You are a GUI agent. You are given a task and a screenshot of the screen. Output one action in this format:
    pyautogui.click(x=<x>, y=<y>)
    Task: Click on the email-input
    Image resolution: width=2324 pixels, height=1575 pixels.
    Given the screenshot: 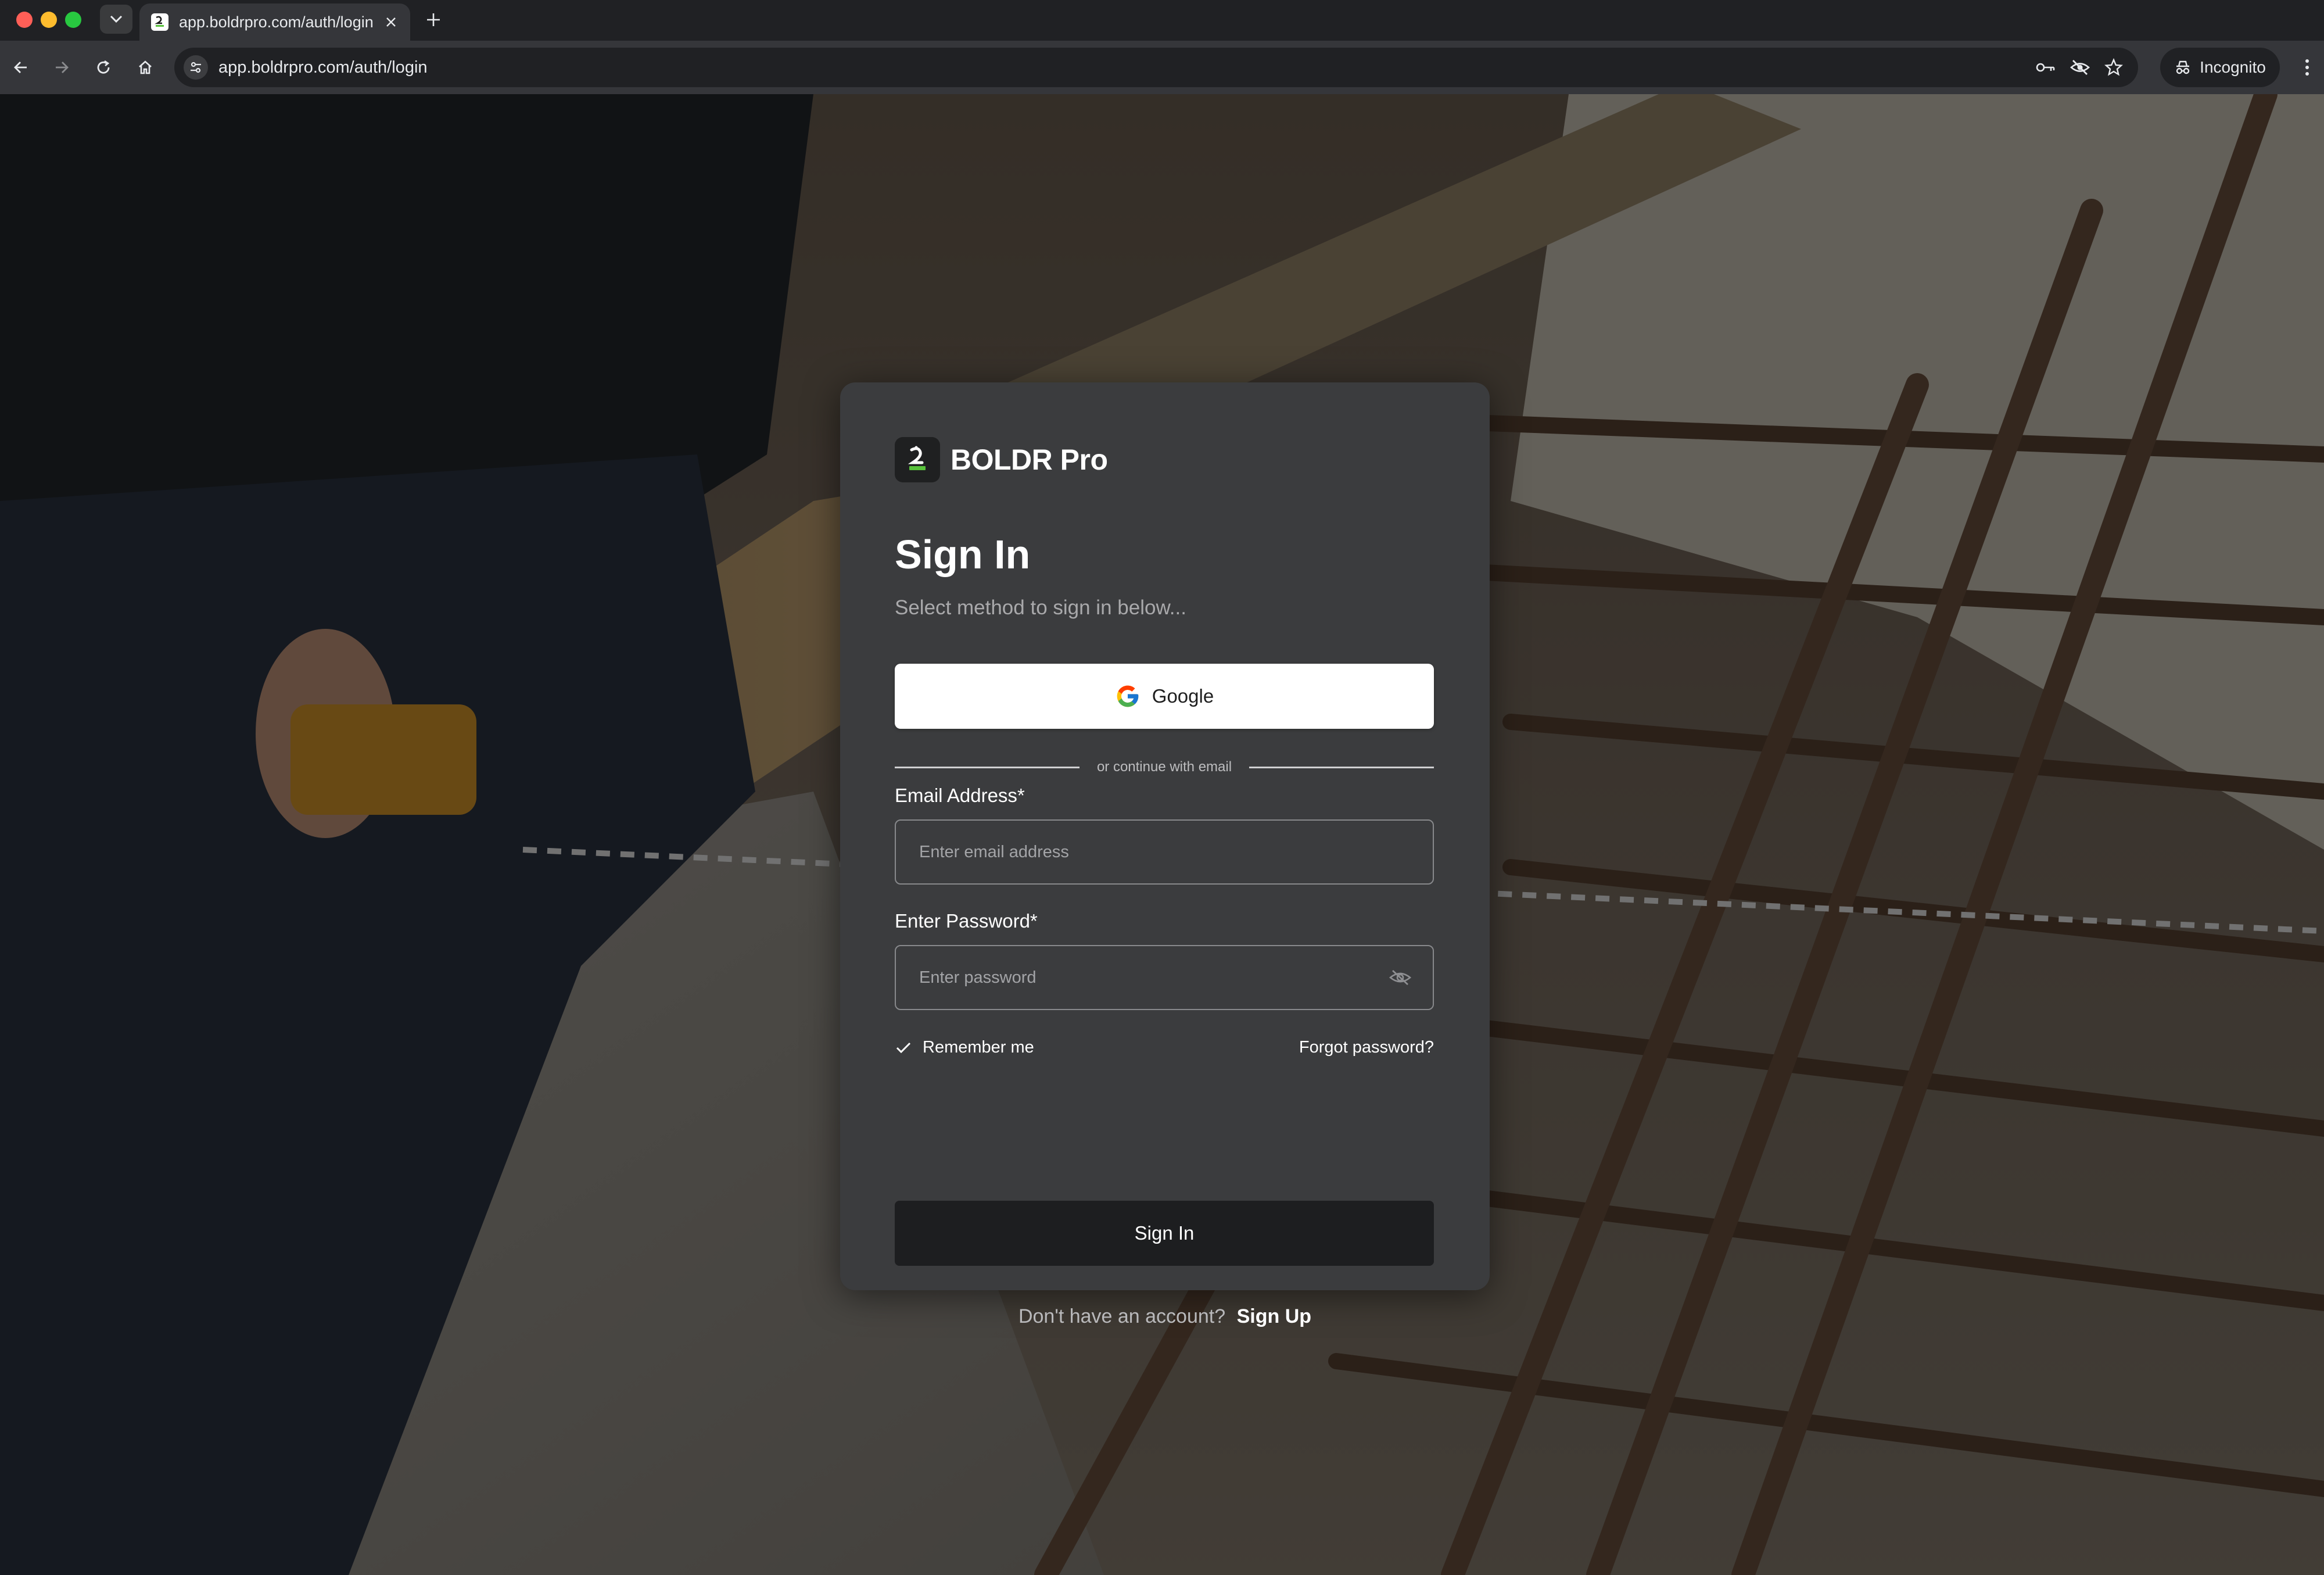 What is the action you would take?
    pyautogui.click(x=1164, y=852)
    